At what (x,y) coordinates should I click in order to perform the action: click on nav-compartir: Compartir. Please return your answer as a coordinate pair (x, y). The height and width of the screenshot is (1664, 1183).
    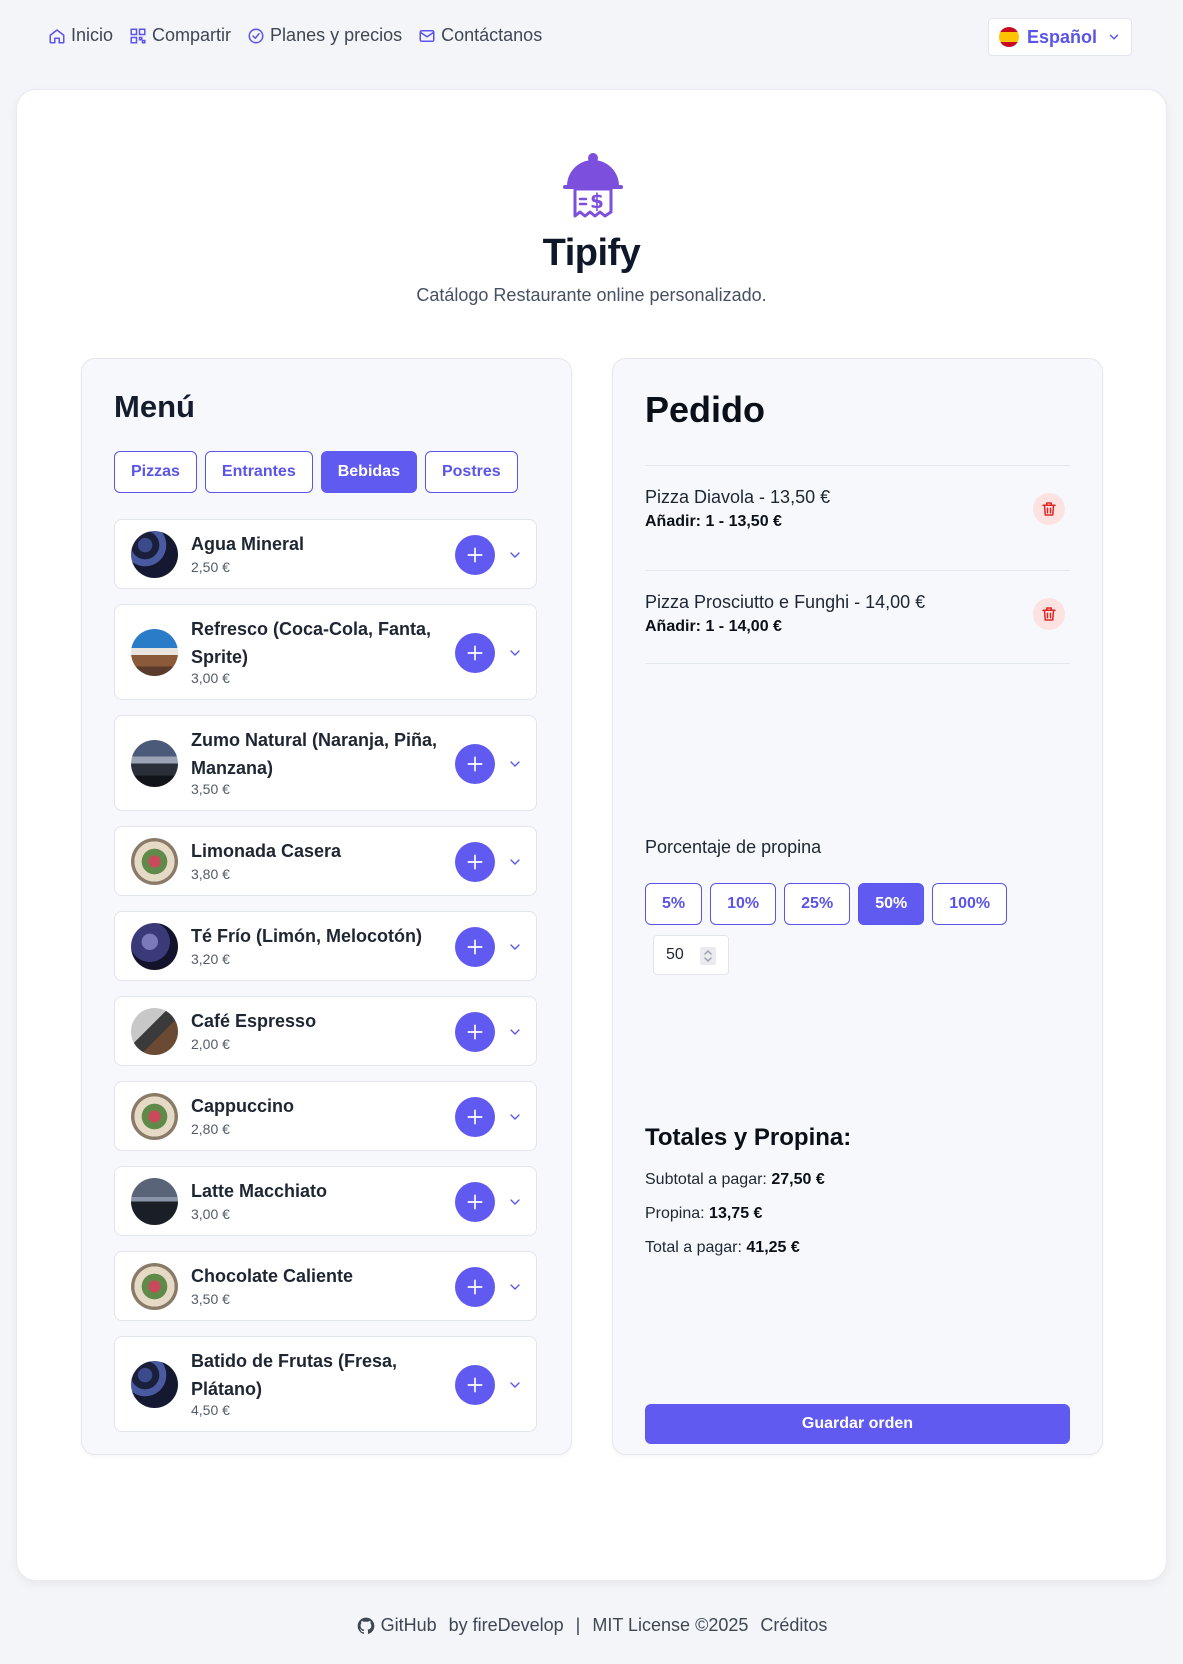
    Looking at the image, I should click on (180, 35).